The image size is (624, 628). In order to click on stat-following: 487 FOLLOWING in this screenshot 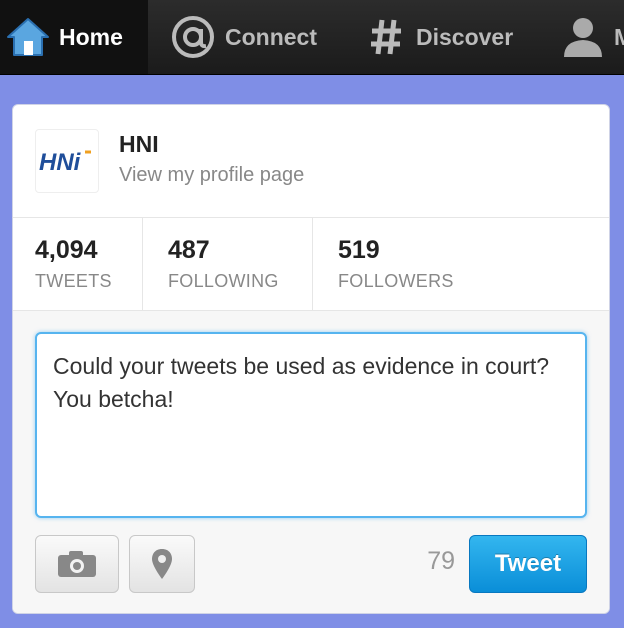, I will do `click(227, 264)`.